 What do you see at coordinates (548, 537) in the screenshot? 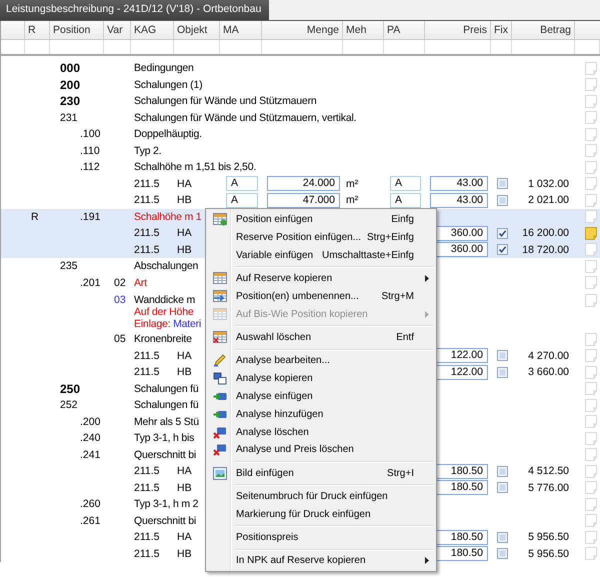
I see `amount-text: 5 956.50` at bounding box center [548, 537].